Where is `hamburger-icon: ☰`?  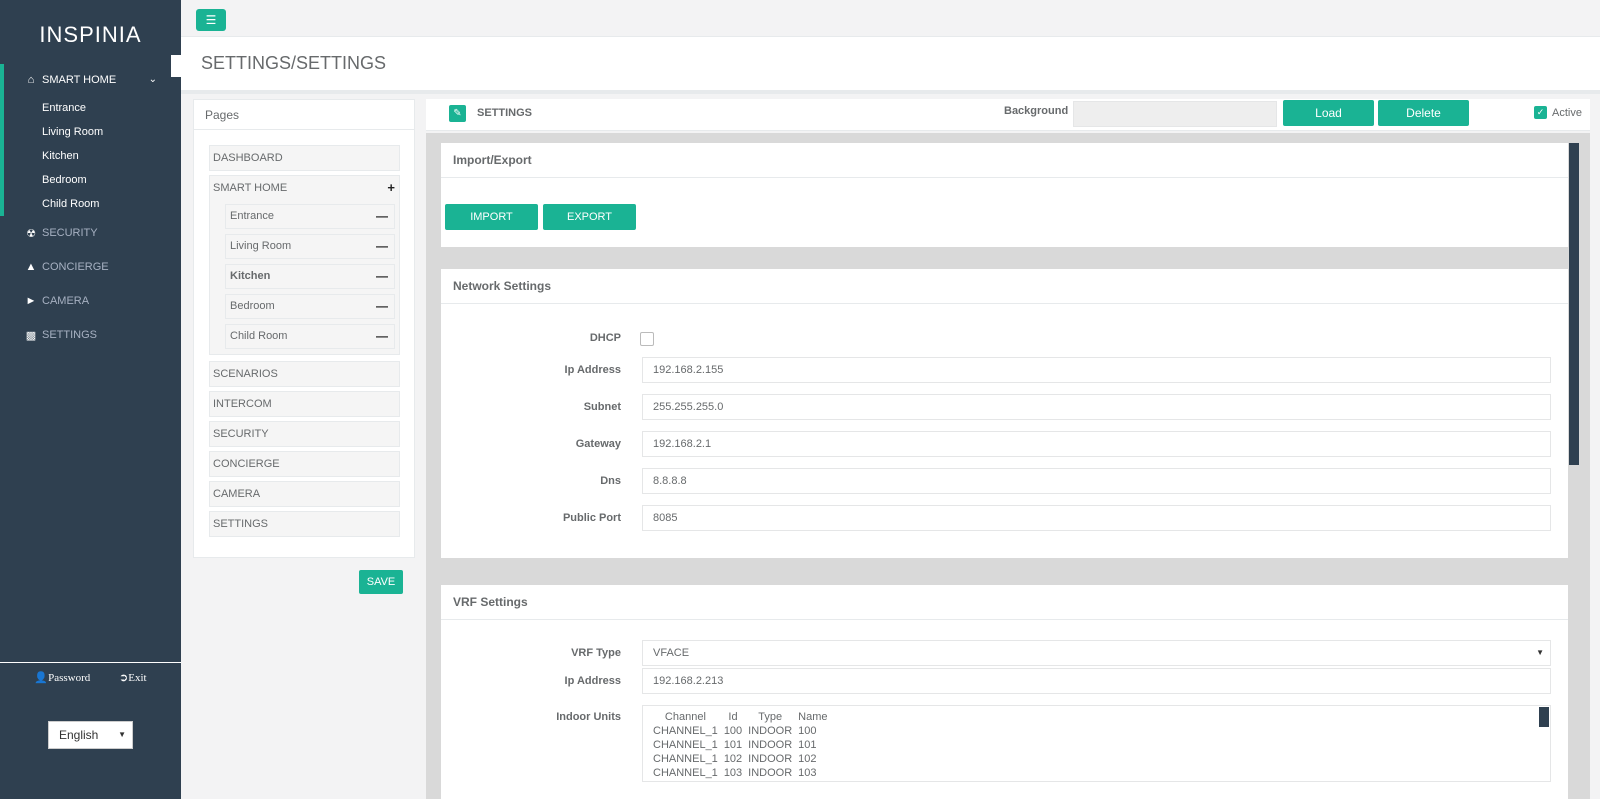
hamburger-icon: ☰ is located at coordinates (211, 20).